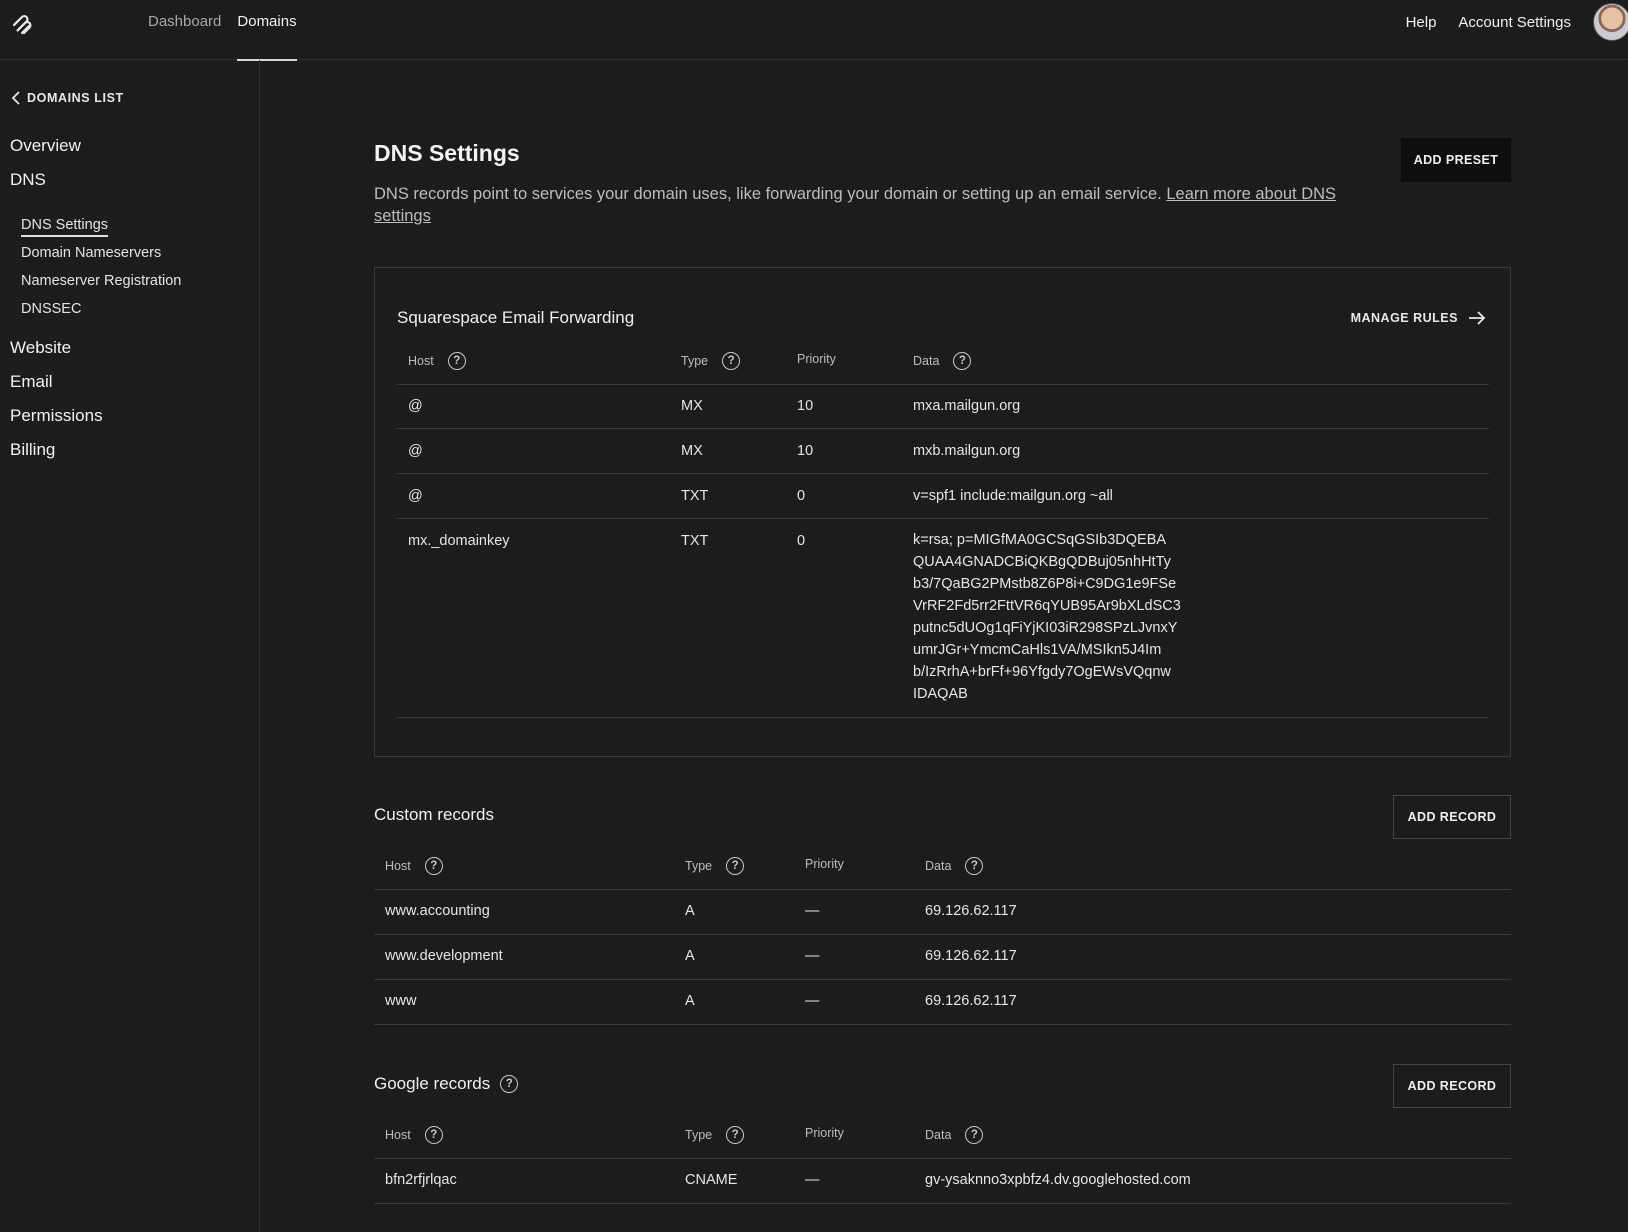  What do you see at coordinates (184, 30) in the screenshot?
I see `nav-dashboard: Dashboard` at bounding box center [184, 30].